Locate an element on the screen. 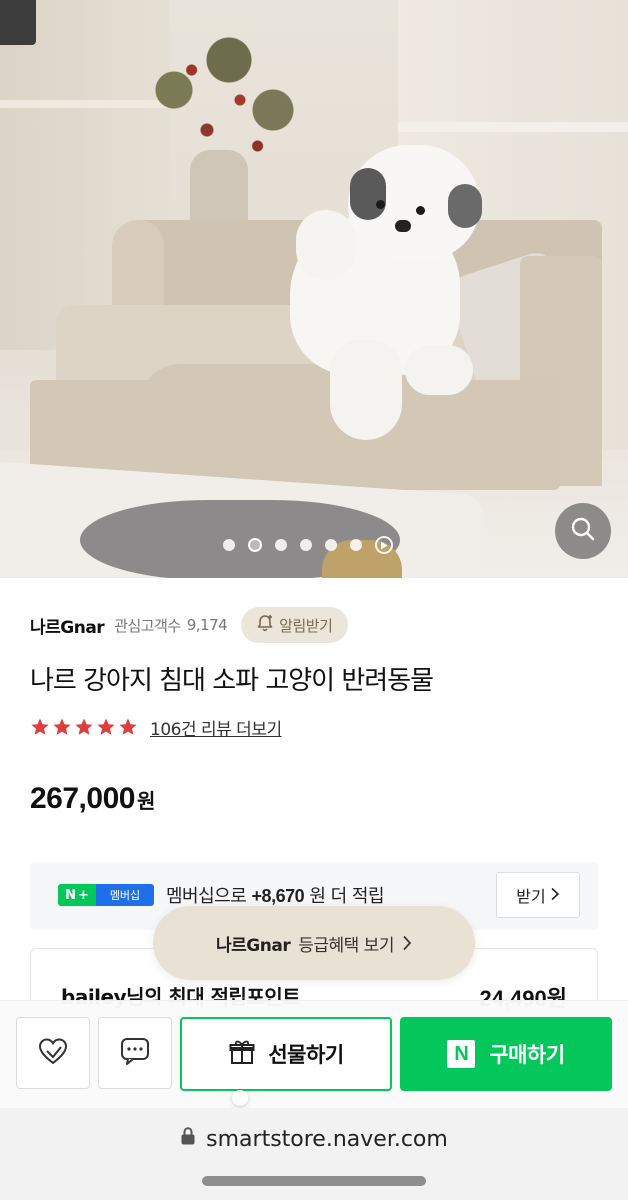  rating-stars is located at coordinates (84, 727).